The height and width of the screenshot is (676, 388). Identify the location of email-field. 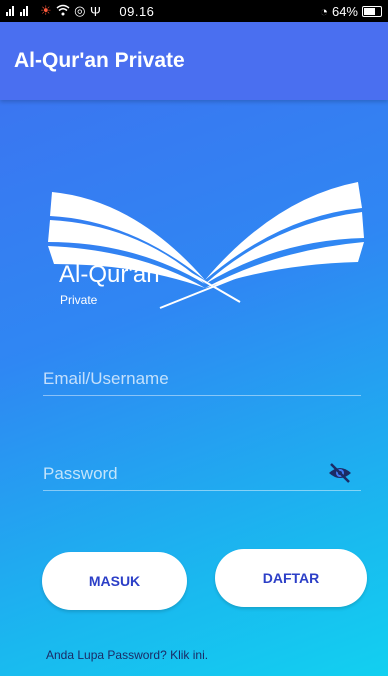
(202, 379).